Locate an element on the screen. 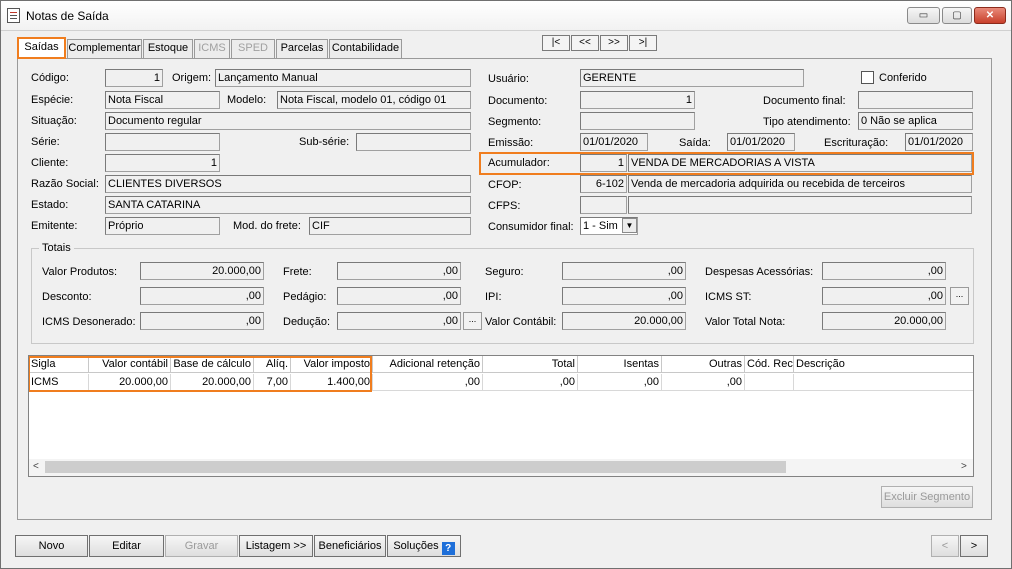 This screenshot has width=1012, height=569. codigo-label: Código: is located at coordinates (50, 78).